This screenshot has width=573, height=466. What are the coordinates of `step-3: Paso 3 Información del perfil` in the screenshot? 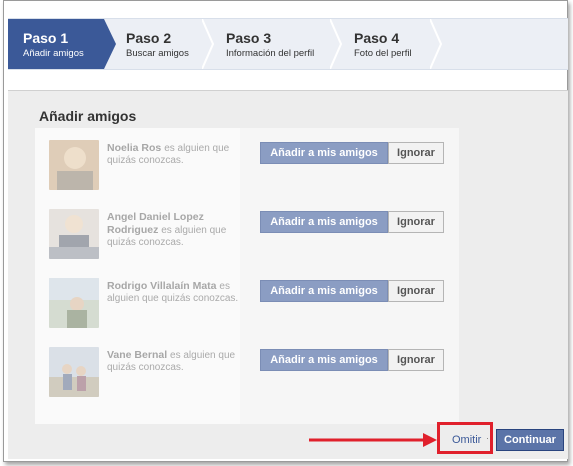 It's located at (270, 44).